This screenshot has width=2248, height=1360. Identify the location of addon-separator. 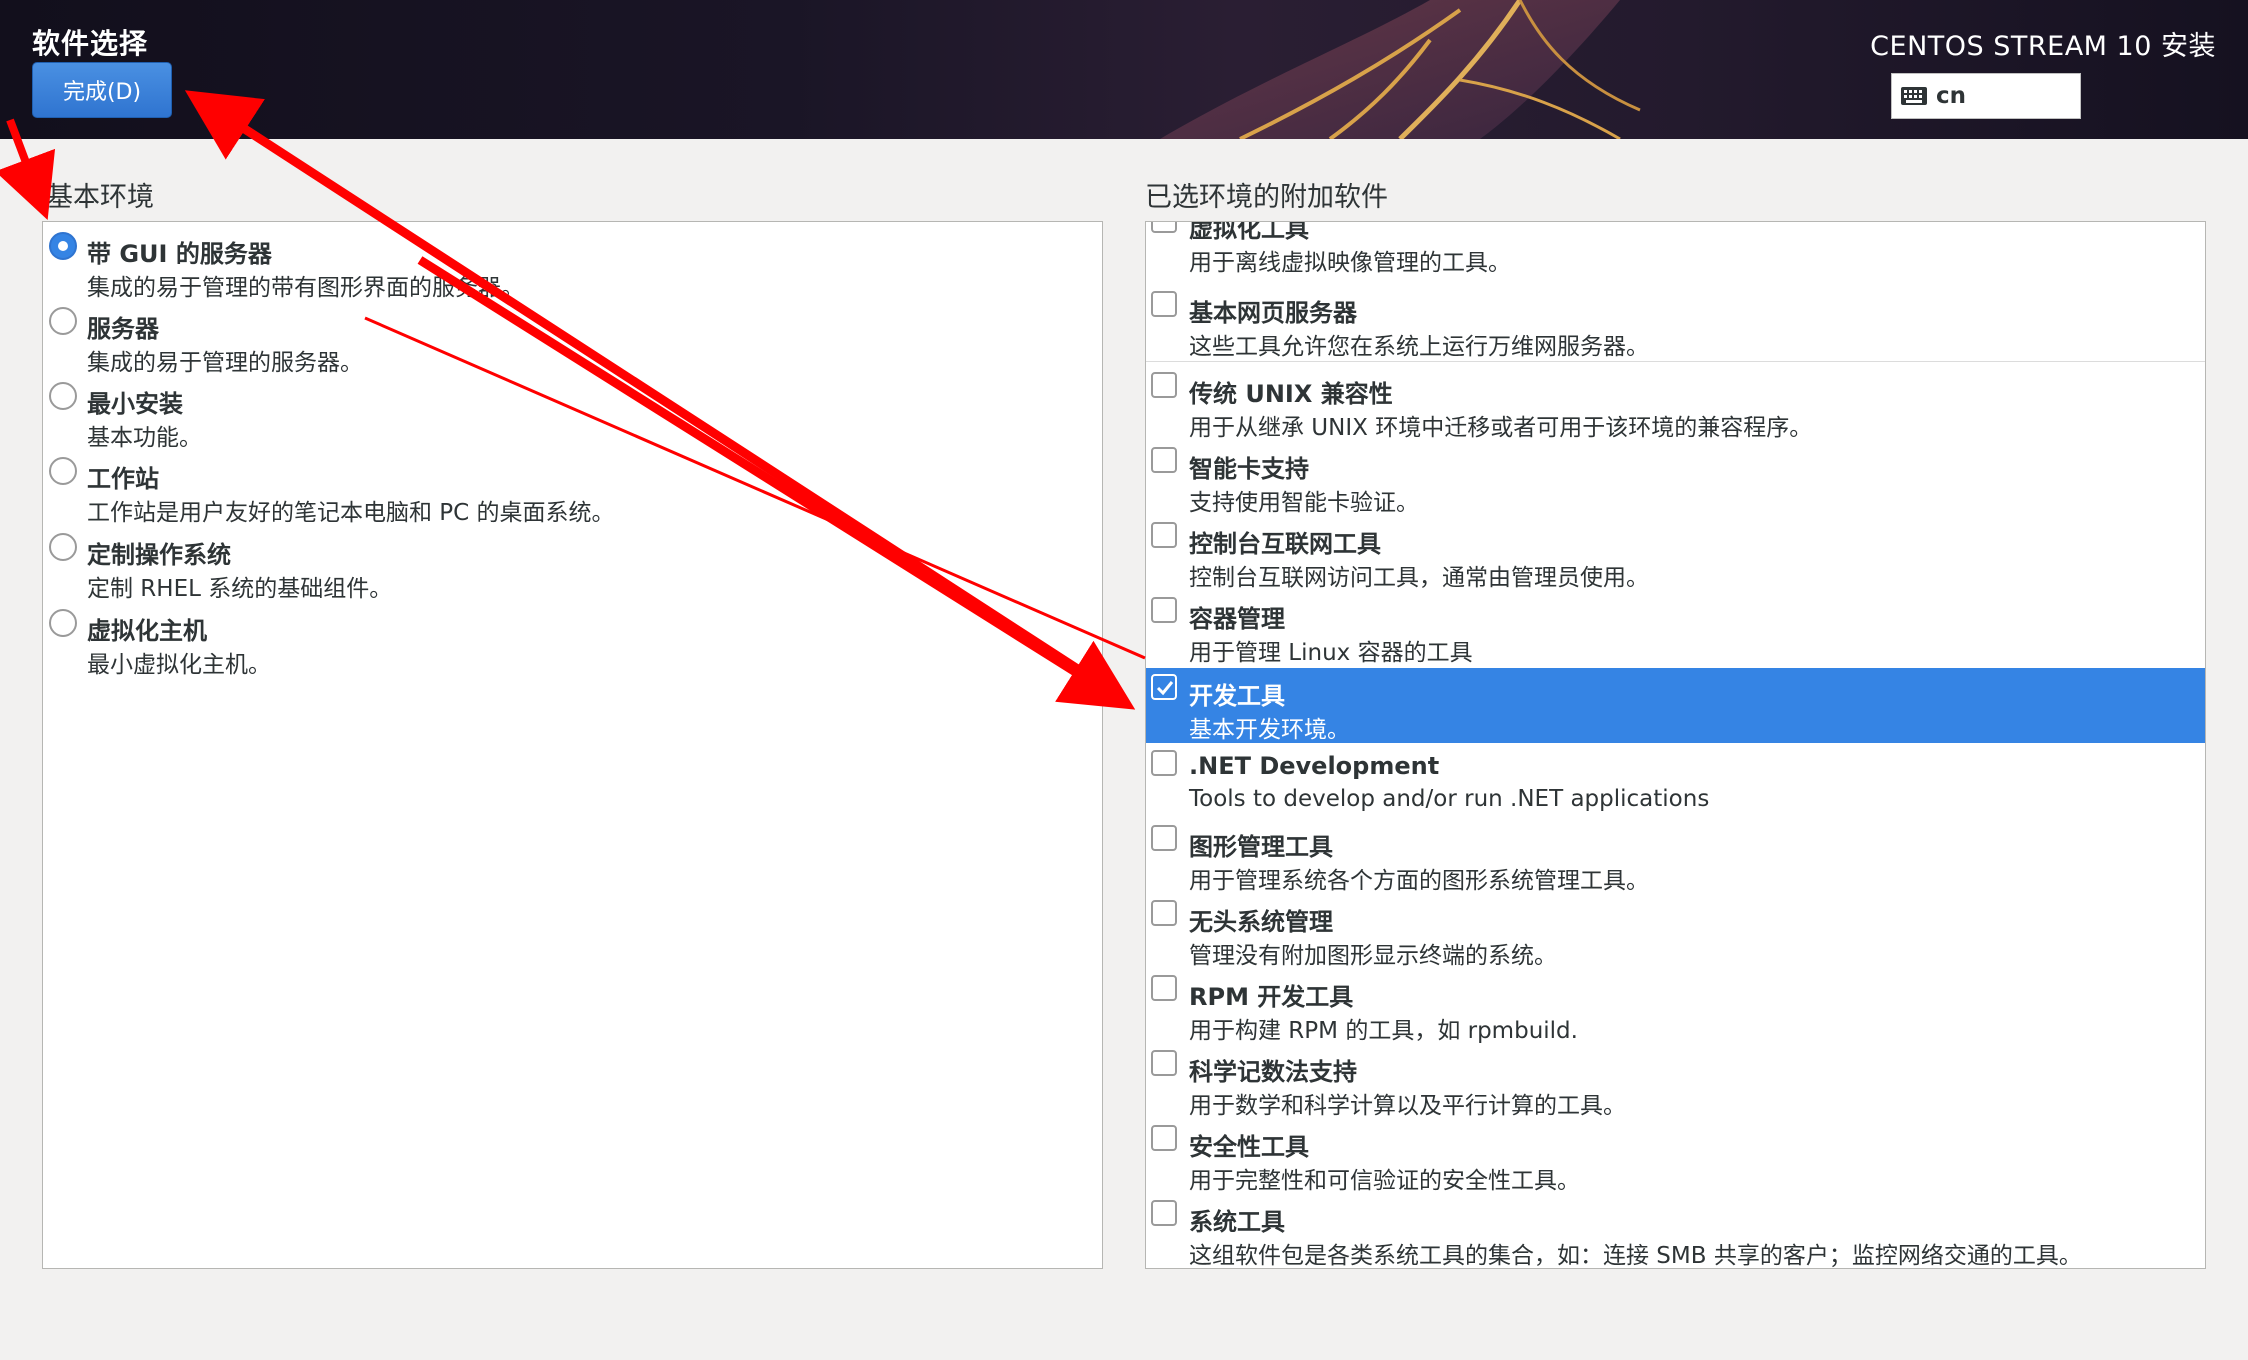
(1675, 361).